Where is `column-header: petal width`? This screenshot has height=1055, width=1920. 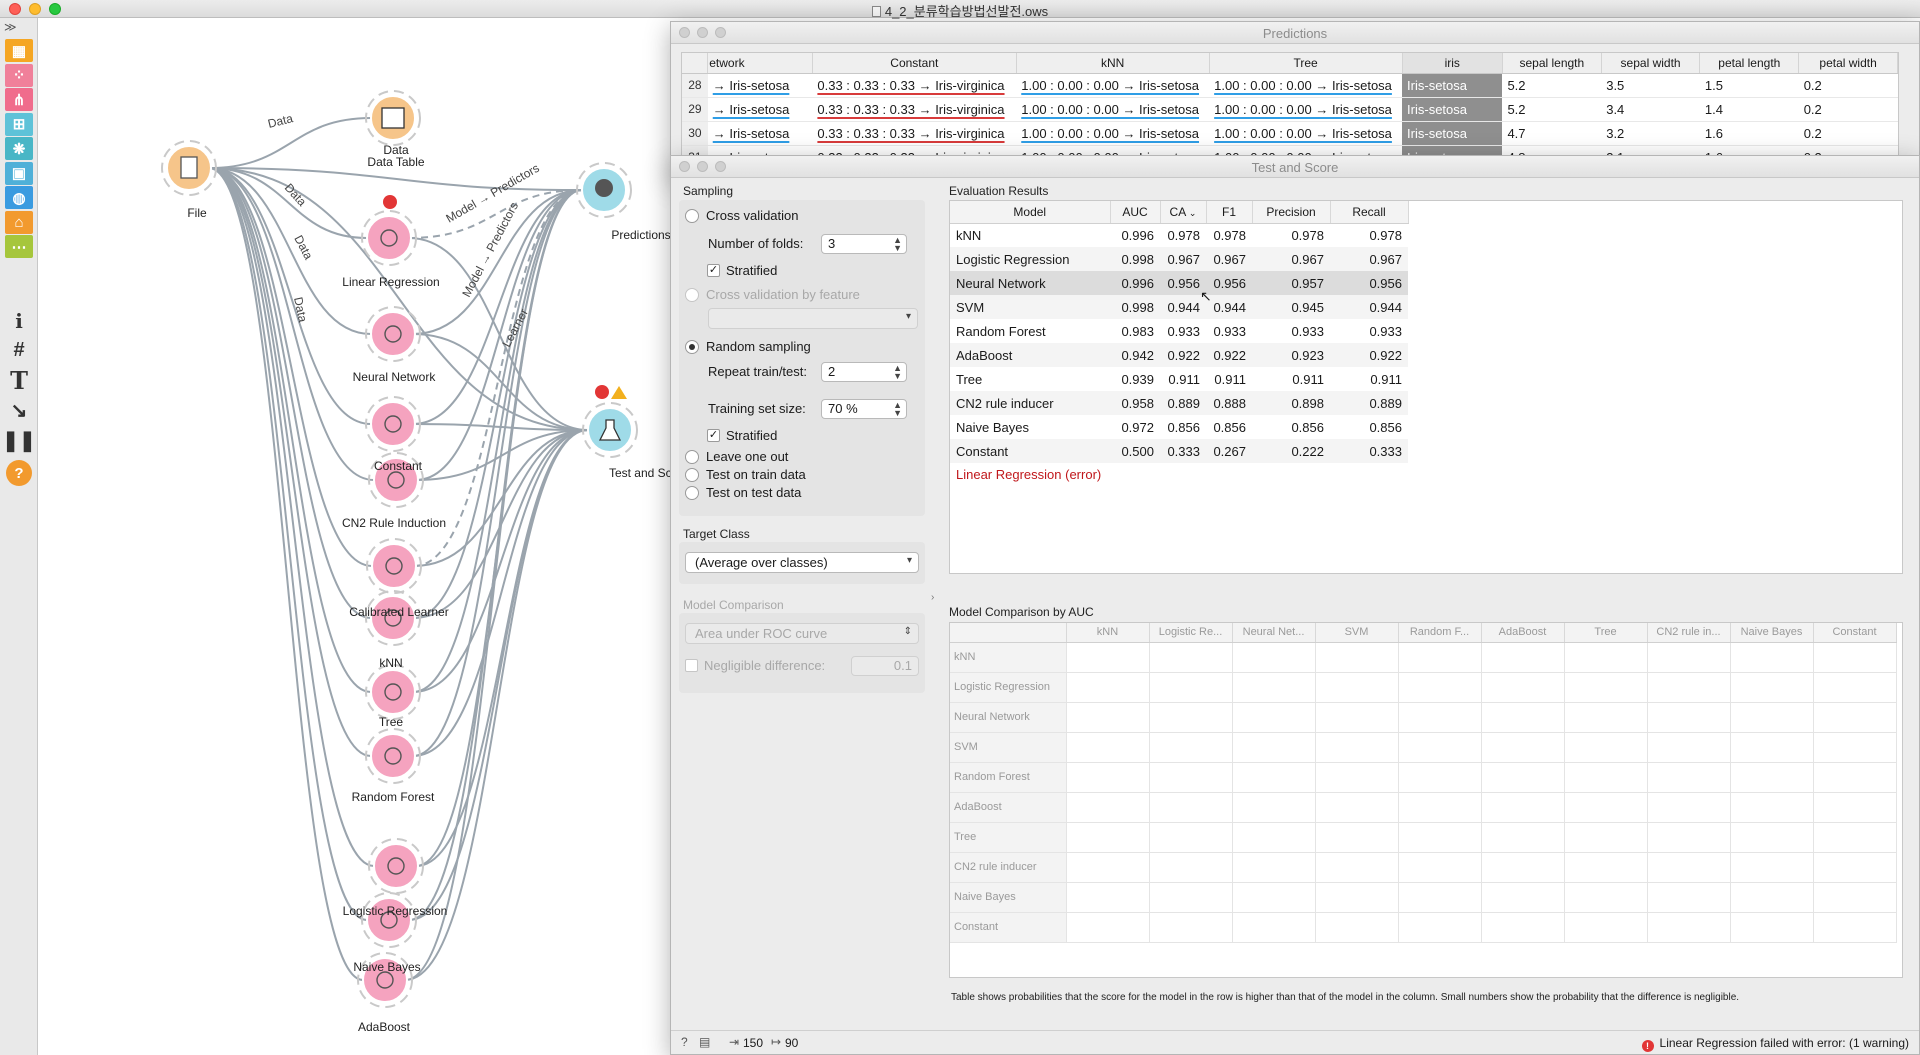
column-header: petal width is located at coordinates (1848, 63).